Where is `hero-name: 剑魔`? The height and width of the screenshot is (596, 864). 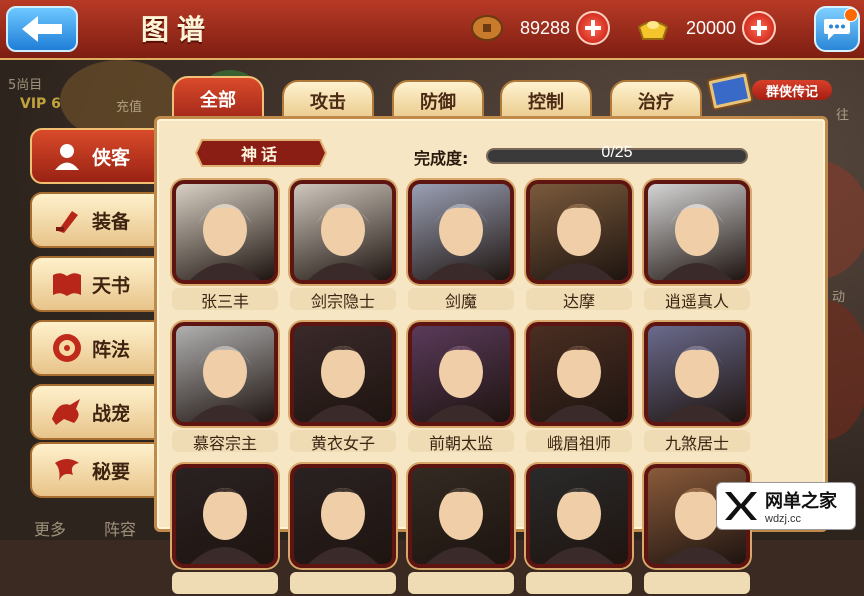 hero-name: 剑魔 is located at coordinates (461, 299).